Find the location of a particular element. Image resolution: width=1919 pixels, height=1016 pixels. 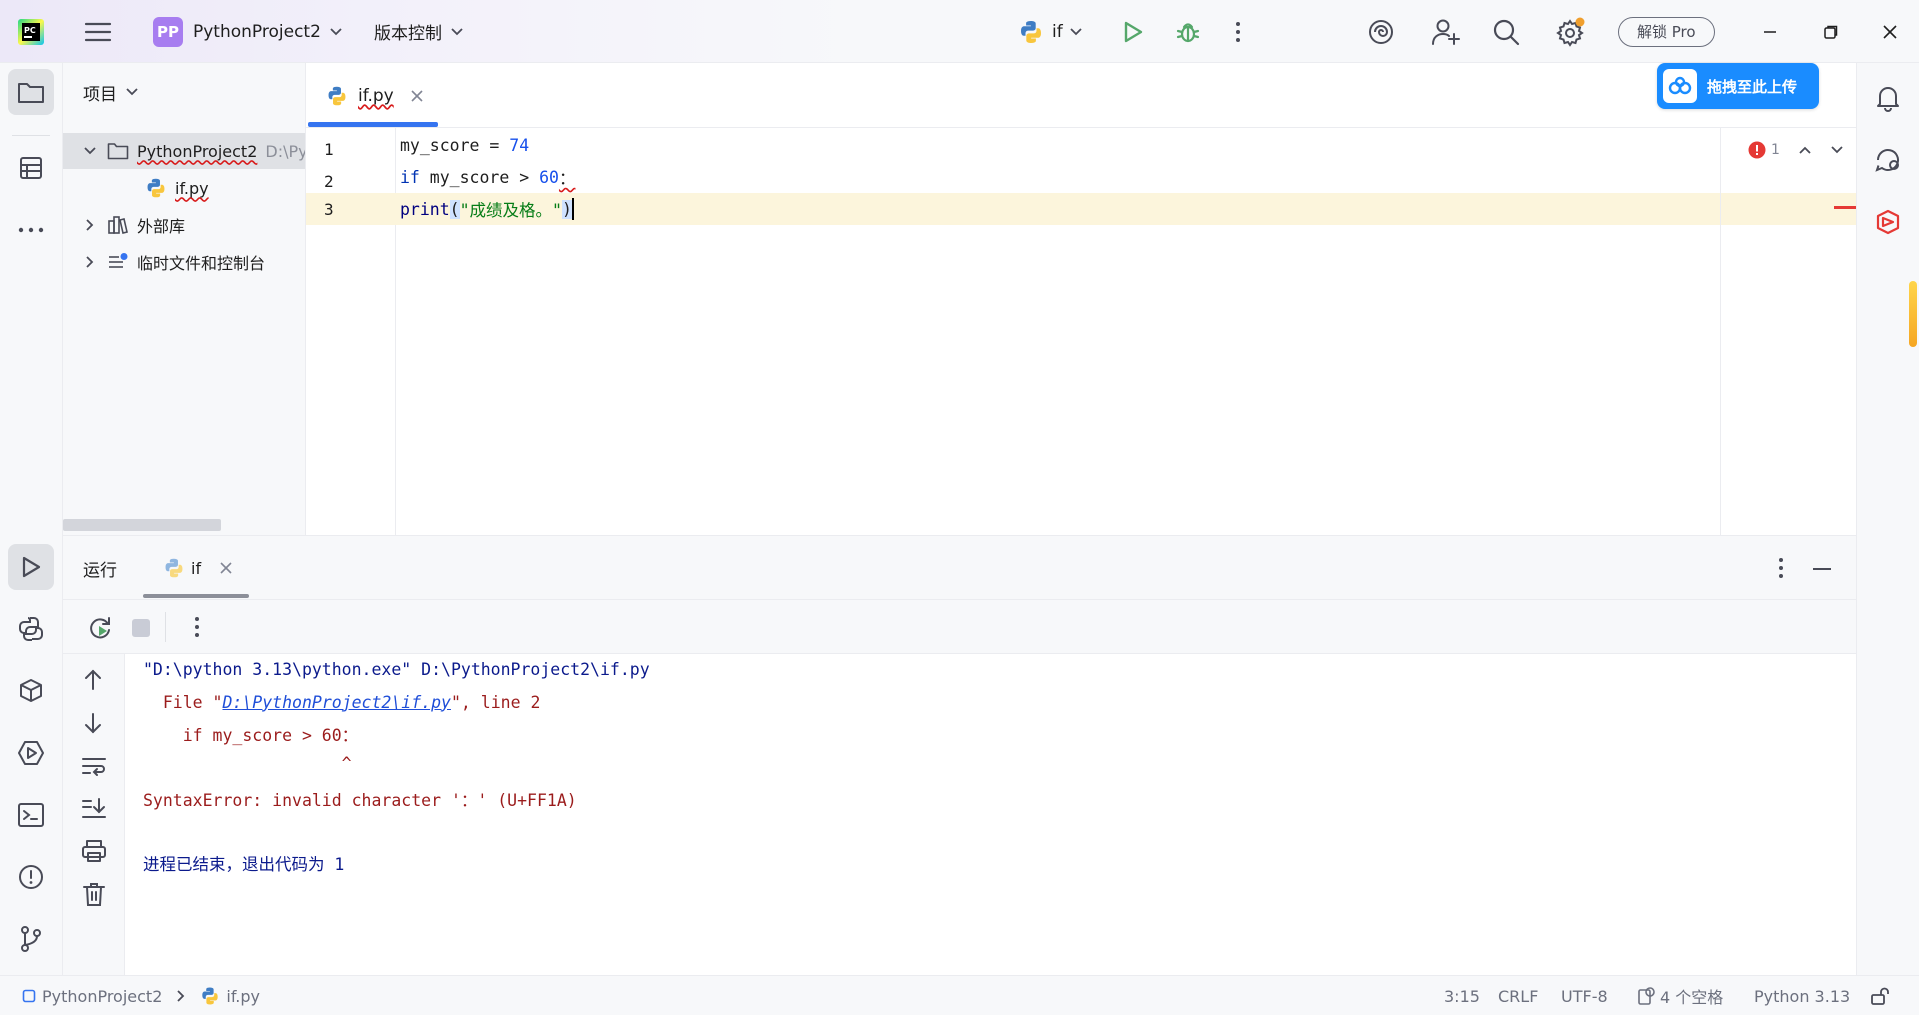

ai-assistant-icon is located at coordinates (1381, 31).